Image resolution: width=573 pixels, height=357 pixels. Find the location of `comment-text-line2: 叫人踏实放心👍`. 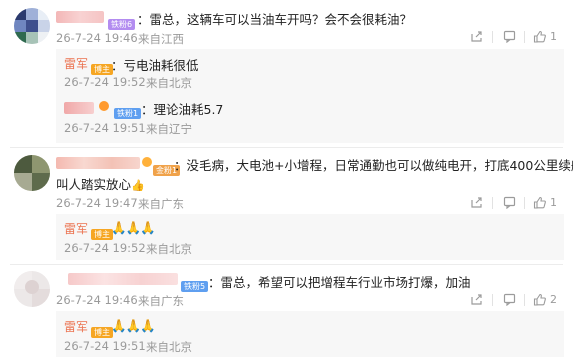

comment-text-line2: 叫人踏实放心👍 is located at coordinates (100, 183).